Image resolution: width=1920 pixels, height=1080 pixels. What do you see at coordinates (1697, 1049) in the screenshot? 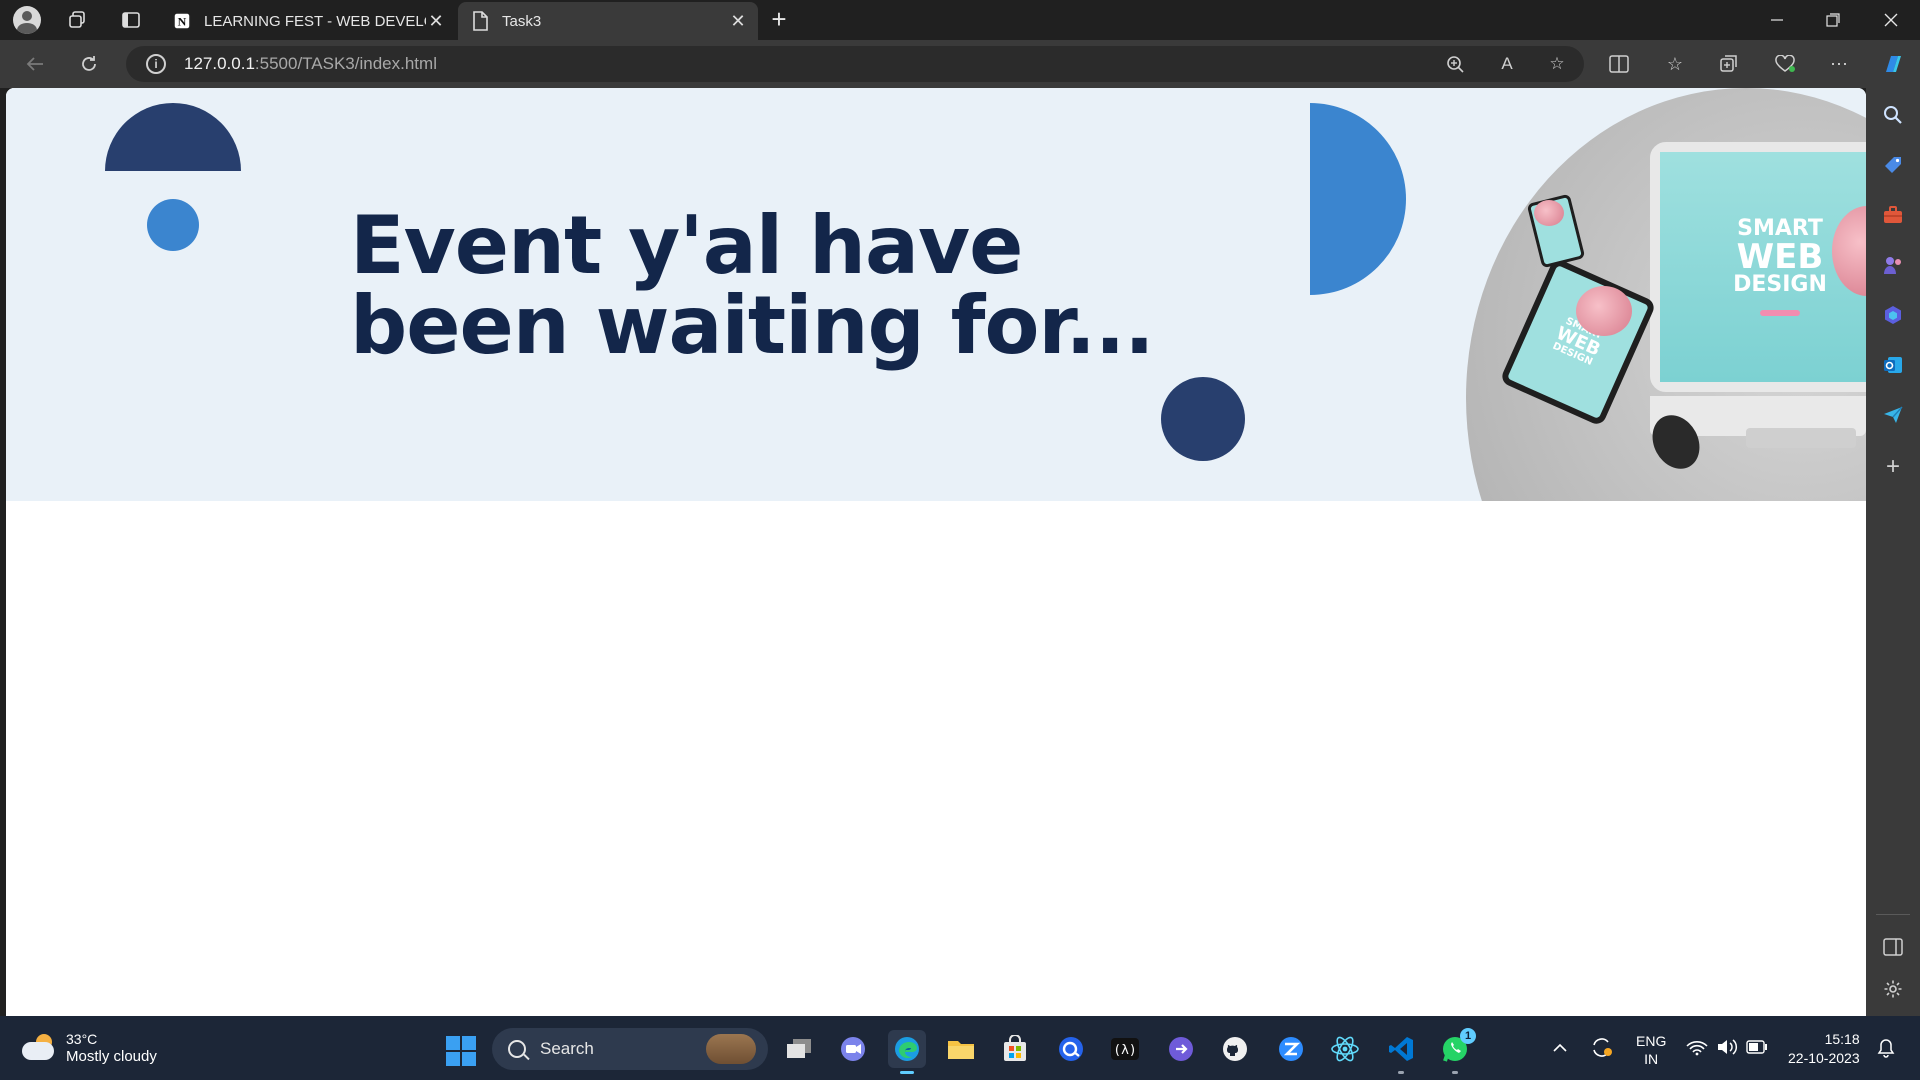
I see `wifi-icon` at bounding box center [1697, 1049].